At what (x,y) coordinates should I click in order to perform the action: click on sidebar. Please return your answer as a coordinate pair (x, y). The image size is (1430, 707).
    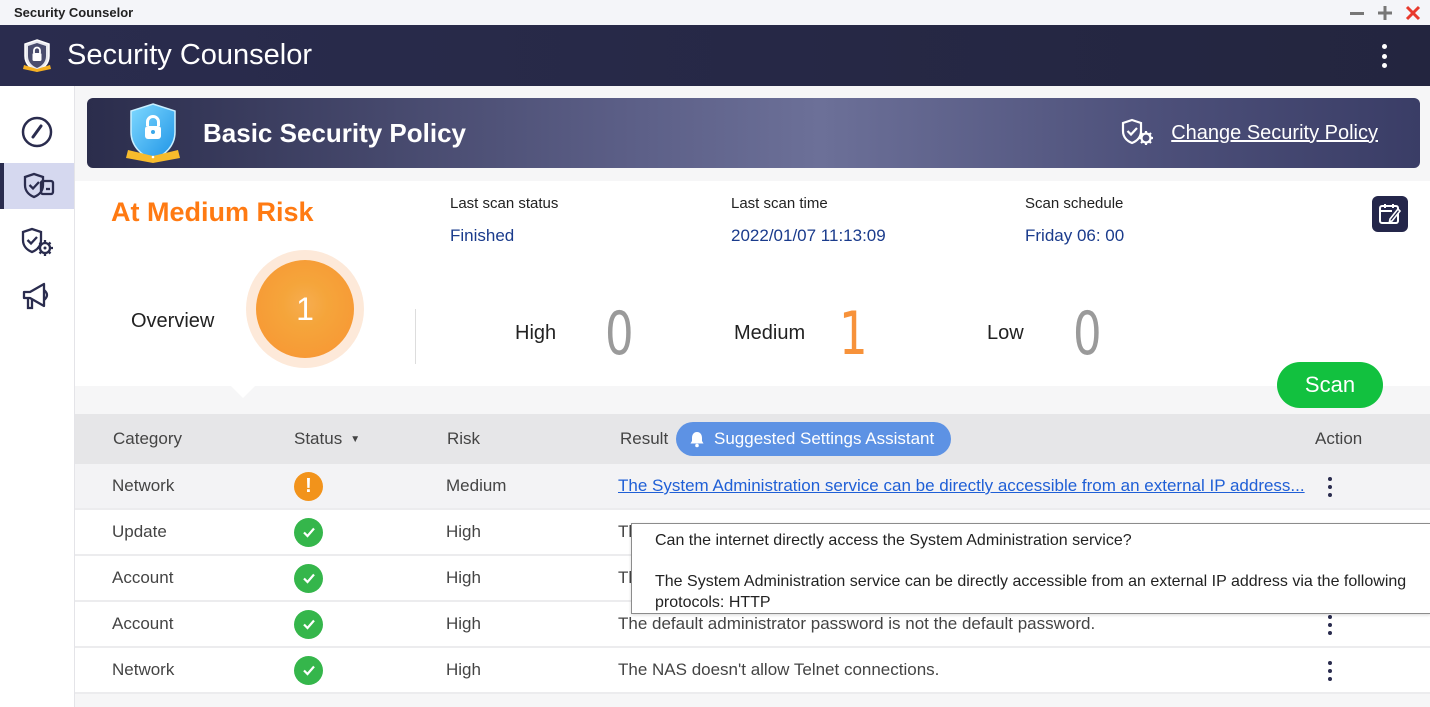
    Looking at the image, I should click on (37, 396).